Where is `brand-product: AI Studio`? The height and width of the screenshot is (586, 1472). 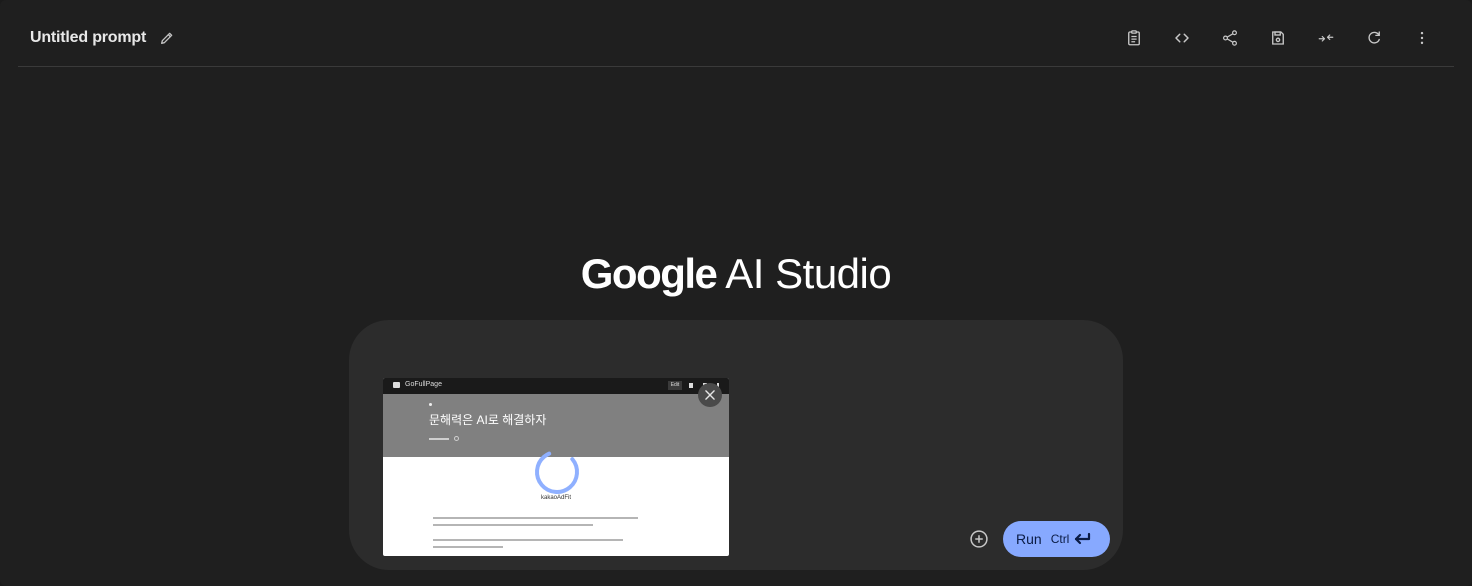
brand-product: AI Studio is located at coordinates (808, 273).